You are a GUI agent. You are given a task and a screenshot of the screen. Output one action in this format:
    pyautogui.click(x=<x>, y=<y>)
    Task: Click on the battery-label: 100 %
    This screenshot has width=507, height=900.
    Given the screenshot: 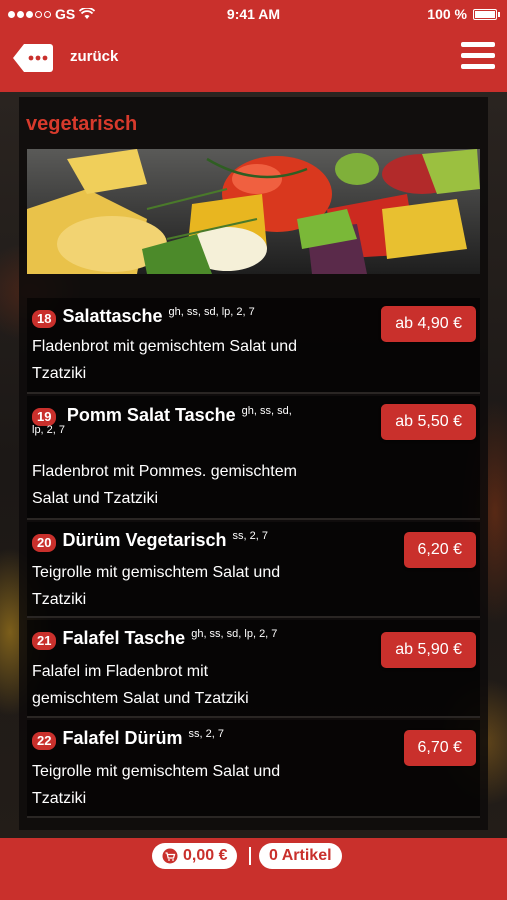 What is the action you would take?
    pyautogui.click(x=447, y=14)
    